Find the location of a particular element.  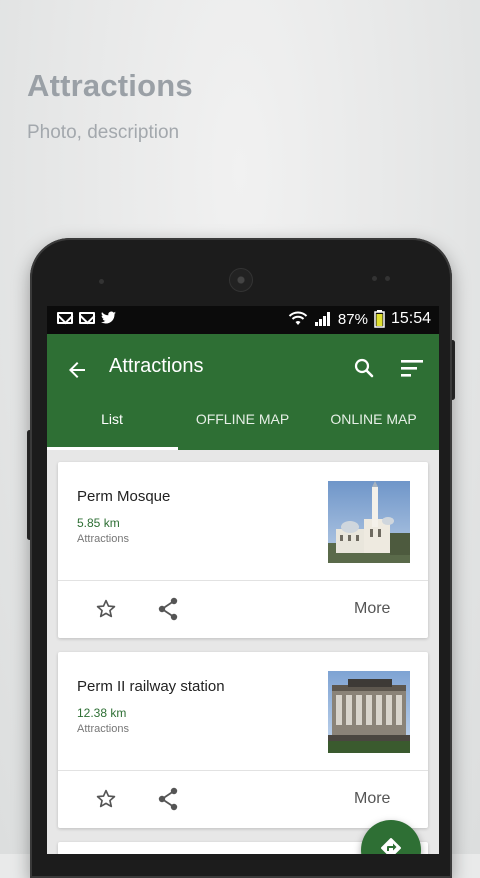

wifi-icon is located at coordinates (298, 318).